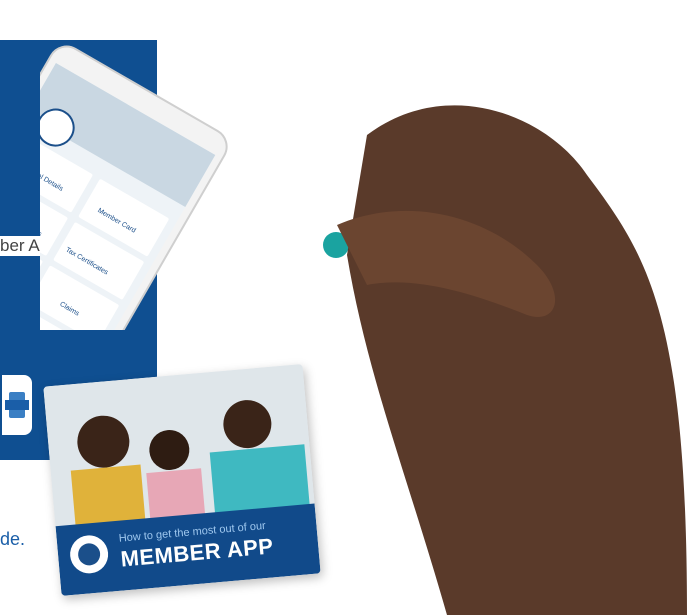 This screenshot has height=615, width=687. I want to click on panel-text-guide: de., so click(13, 539).